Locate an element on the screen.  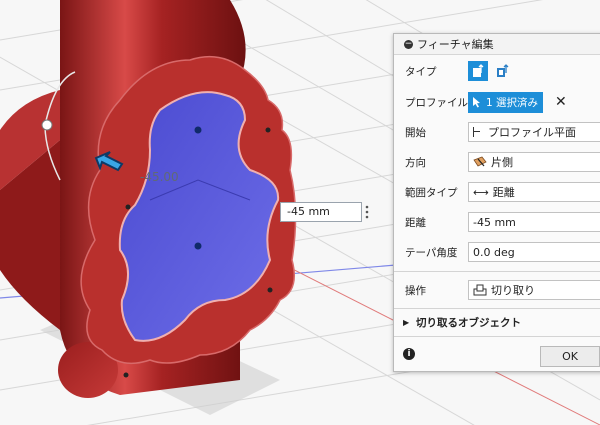
distance-dimension-input: -45 mm is located at coordinates (321, 212).